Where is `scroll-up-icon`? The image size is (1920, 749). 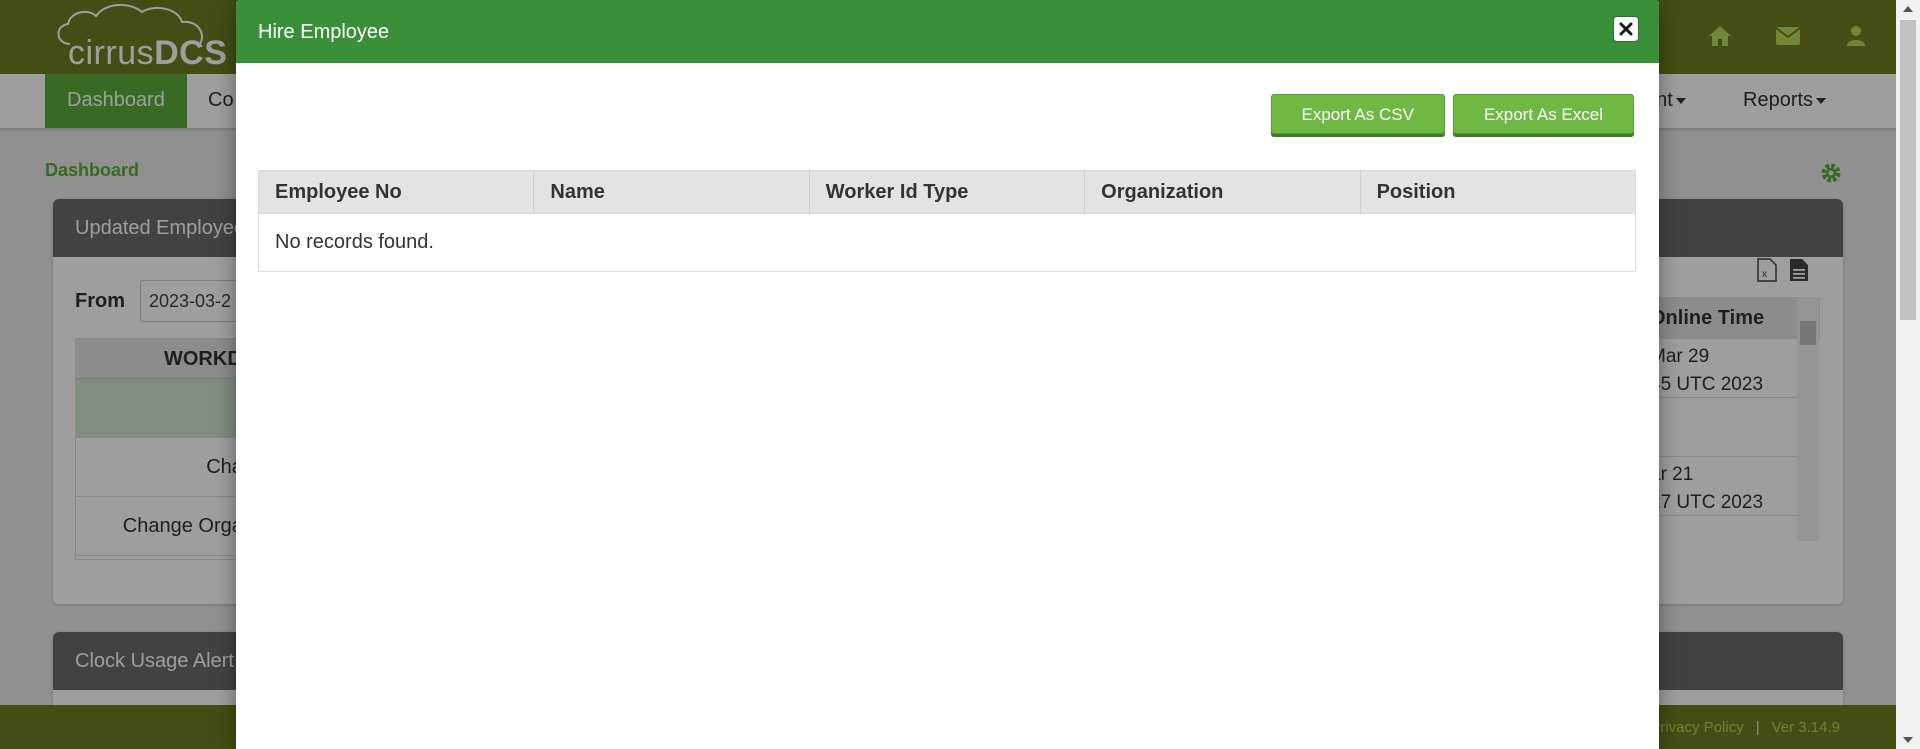 scroll-up-icon is located at coordinates (1908, 9).